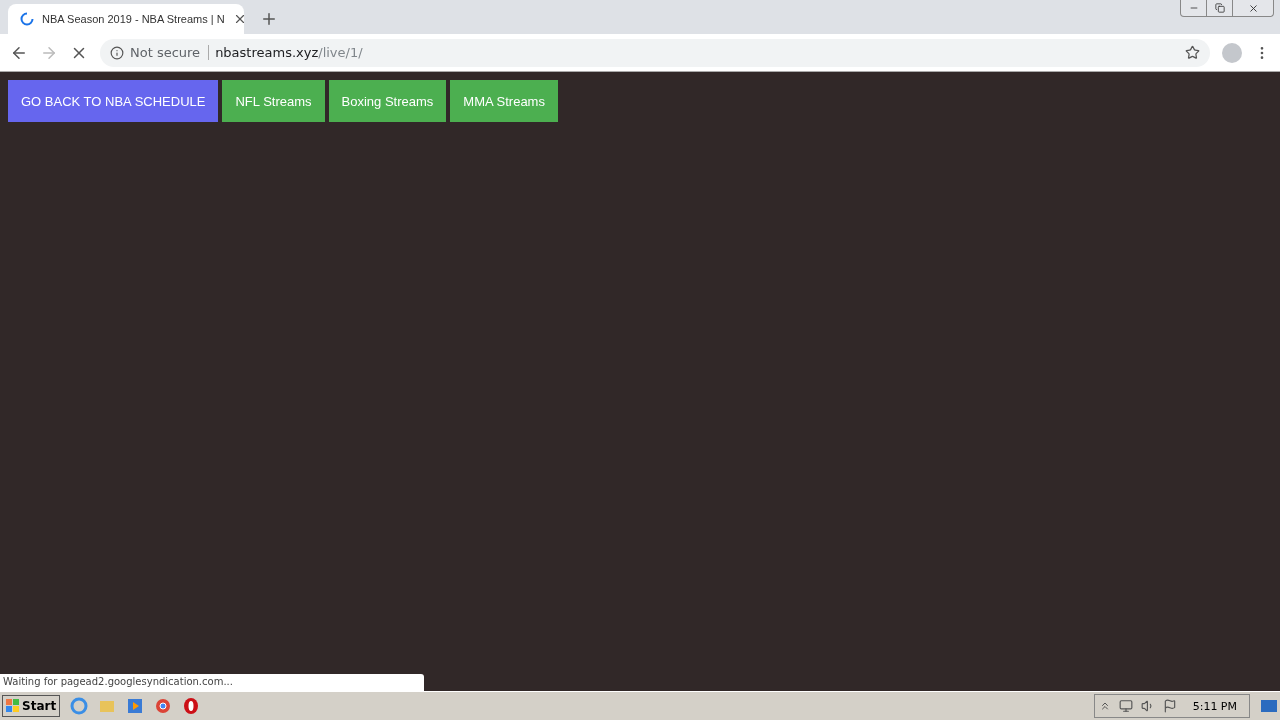  I want to click on browser-tab: NBA Season 2019 - NBA Streams | N, so click(126, 19).